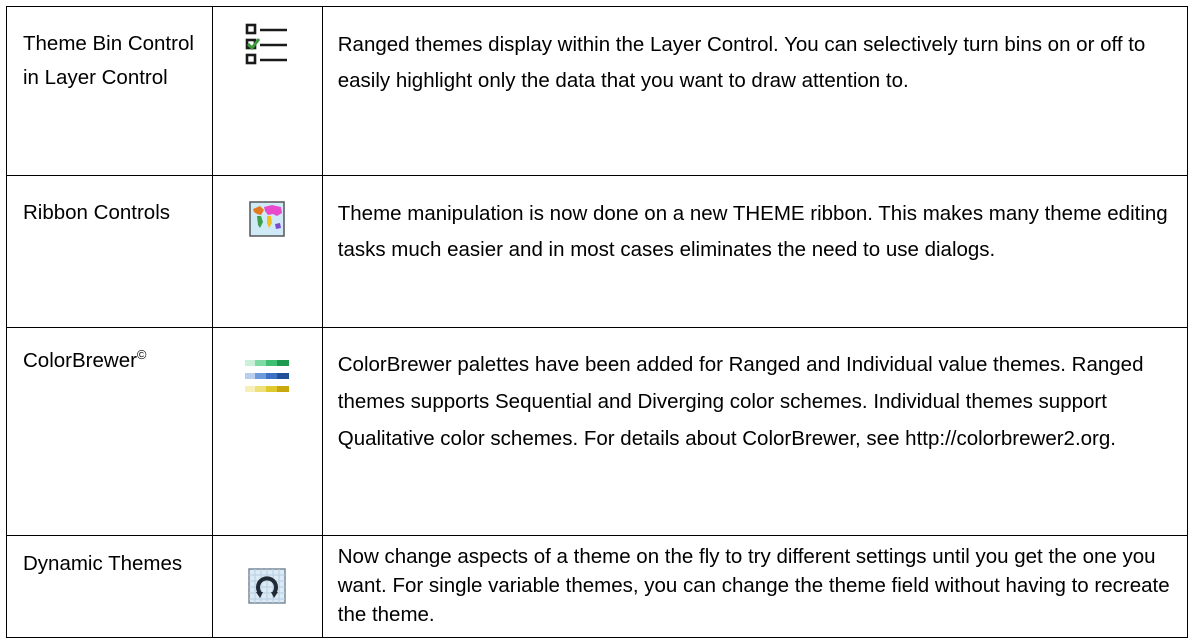 The height and width of the screenshot is (642, 1194). Describe the element at coordinates (80, 360) in the screenshot. I see `feature-name-text: ColorBrewer` at that location.